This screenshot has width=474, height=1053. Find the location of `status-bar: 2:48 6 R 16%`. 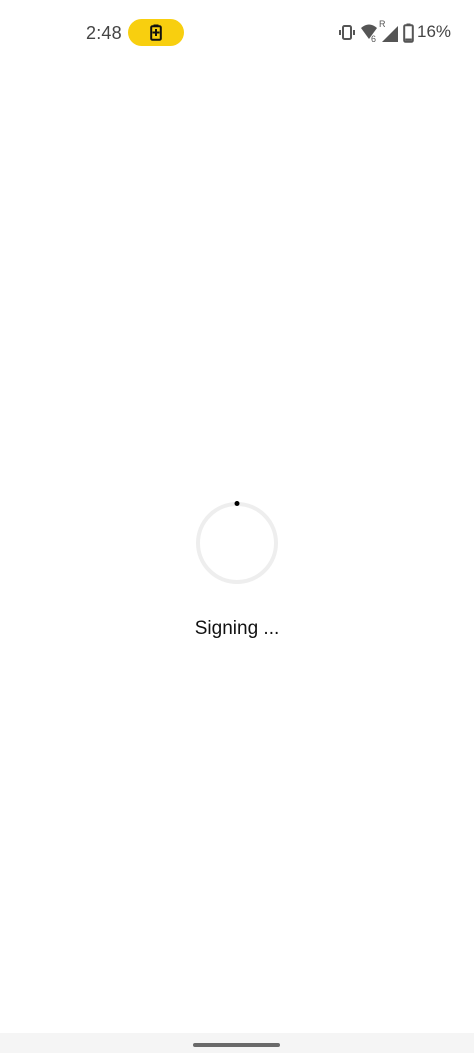

status-bar: 2:48 6 R 16% is located at coordinates (237, 33).